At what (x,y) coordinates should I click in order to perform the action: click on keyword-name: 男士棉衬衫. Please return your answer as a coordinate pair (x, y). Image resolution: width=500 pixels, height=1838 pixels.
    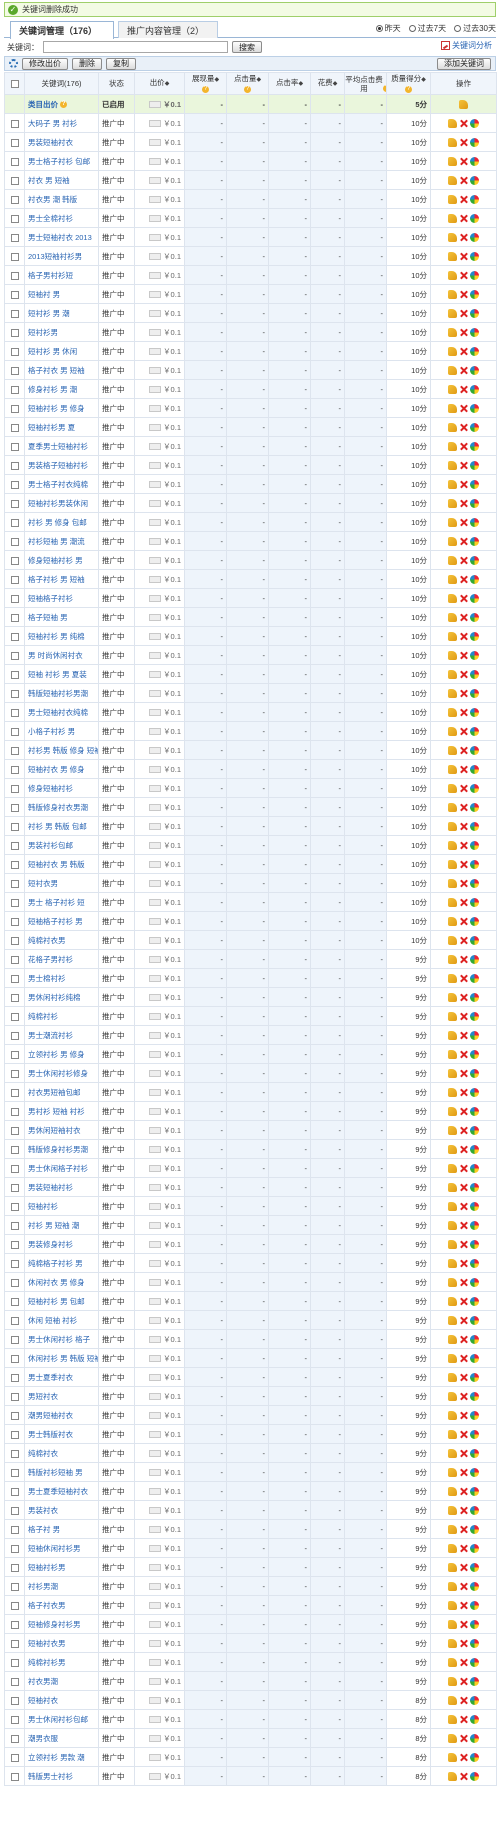
    Looking at the image, I should click on (61, 978).